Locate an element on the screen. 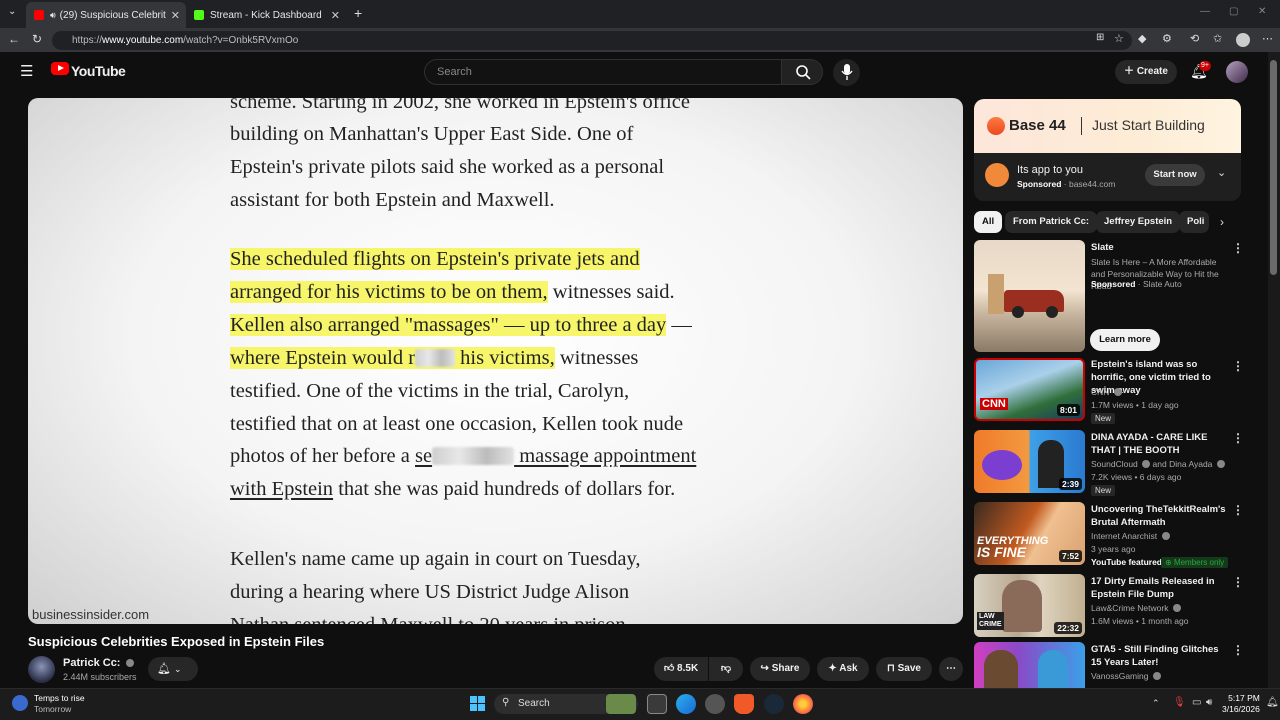  members-only-badge: ⊕ Members only is located at coordinates (1195, 562).